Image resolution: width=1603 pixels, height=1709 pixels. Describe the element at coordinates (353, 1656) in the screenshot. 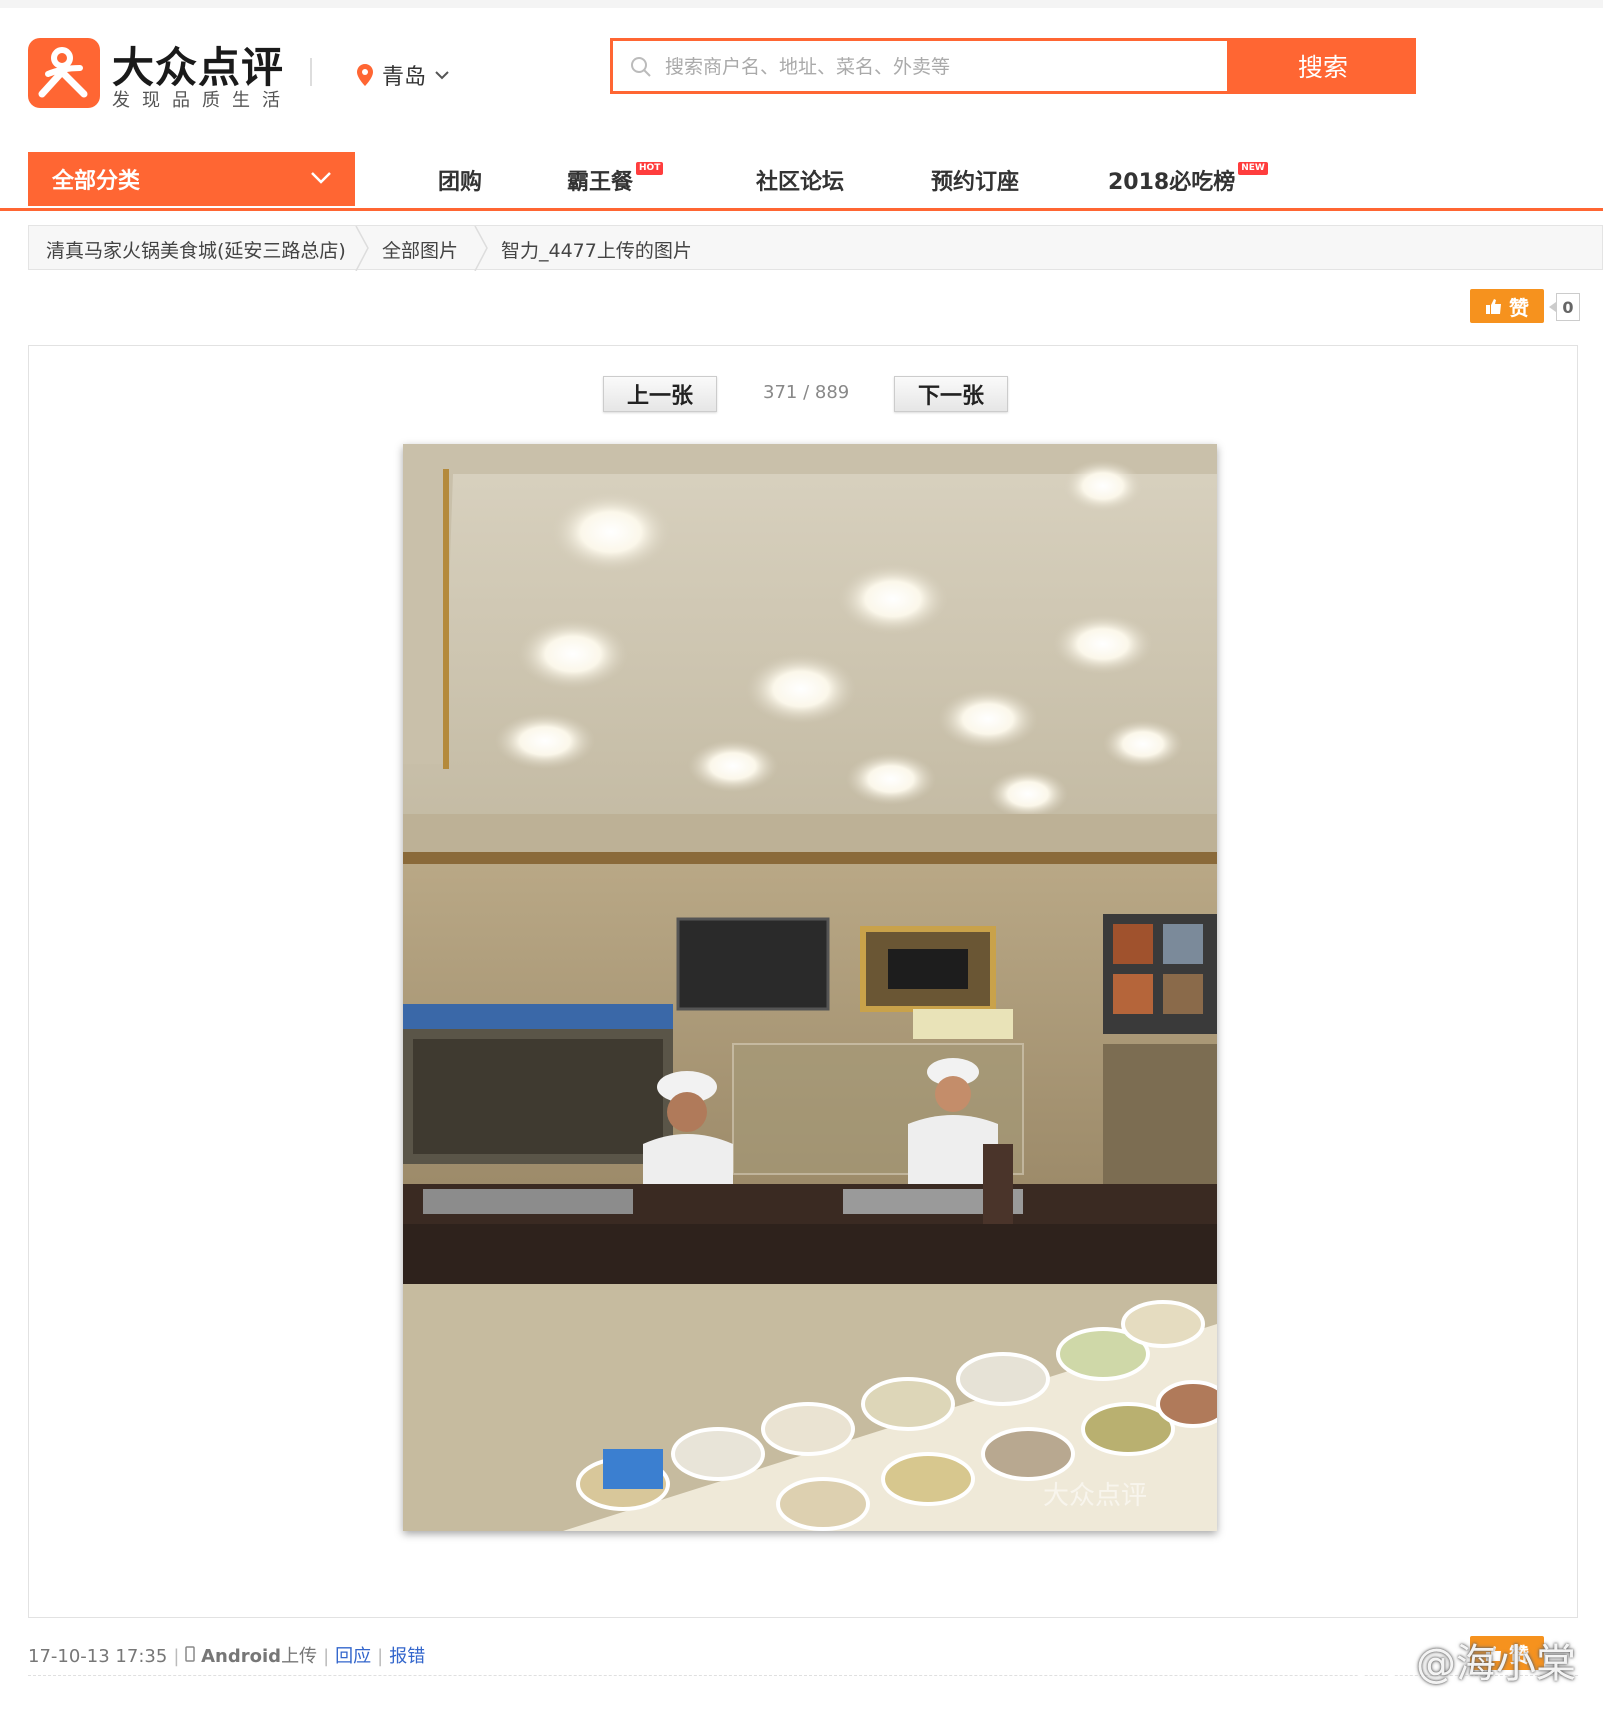

I see `reply-link: 回应` at that location.